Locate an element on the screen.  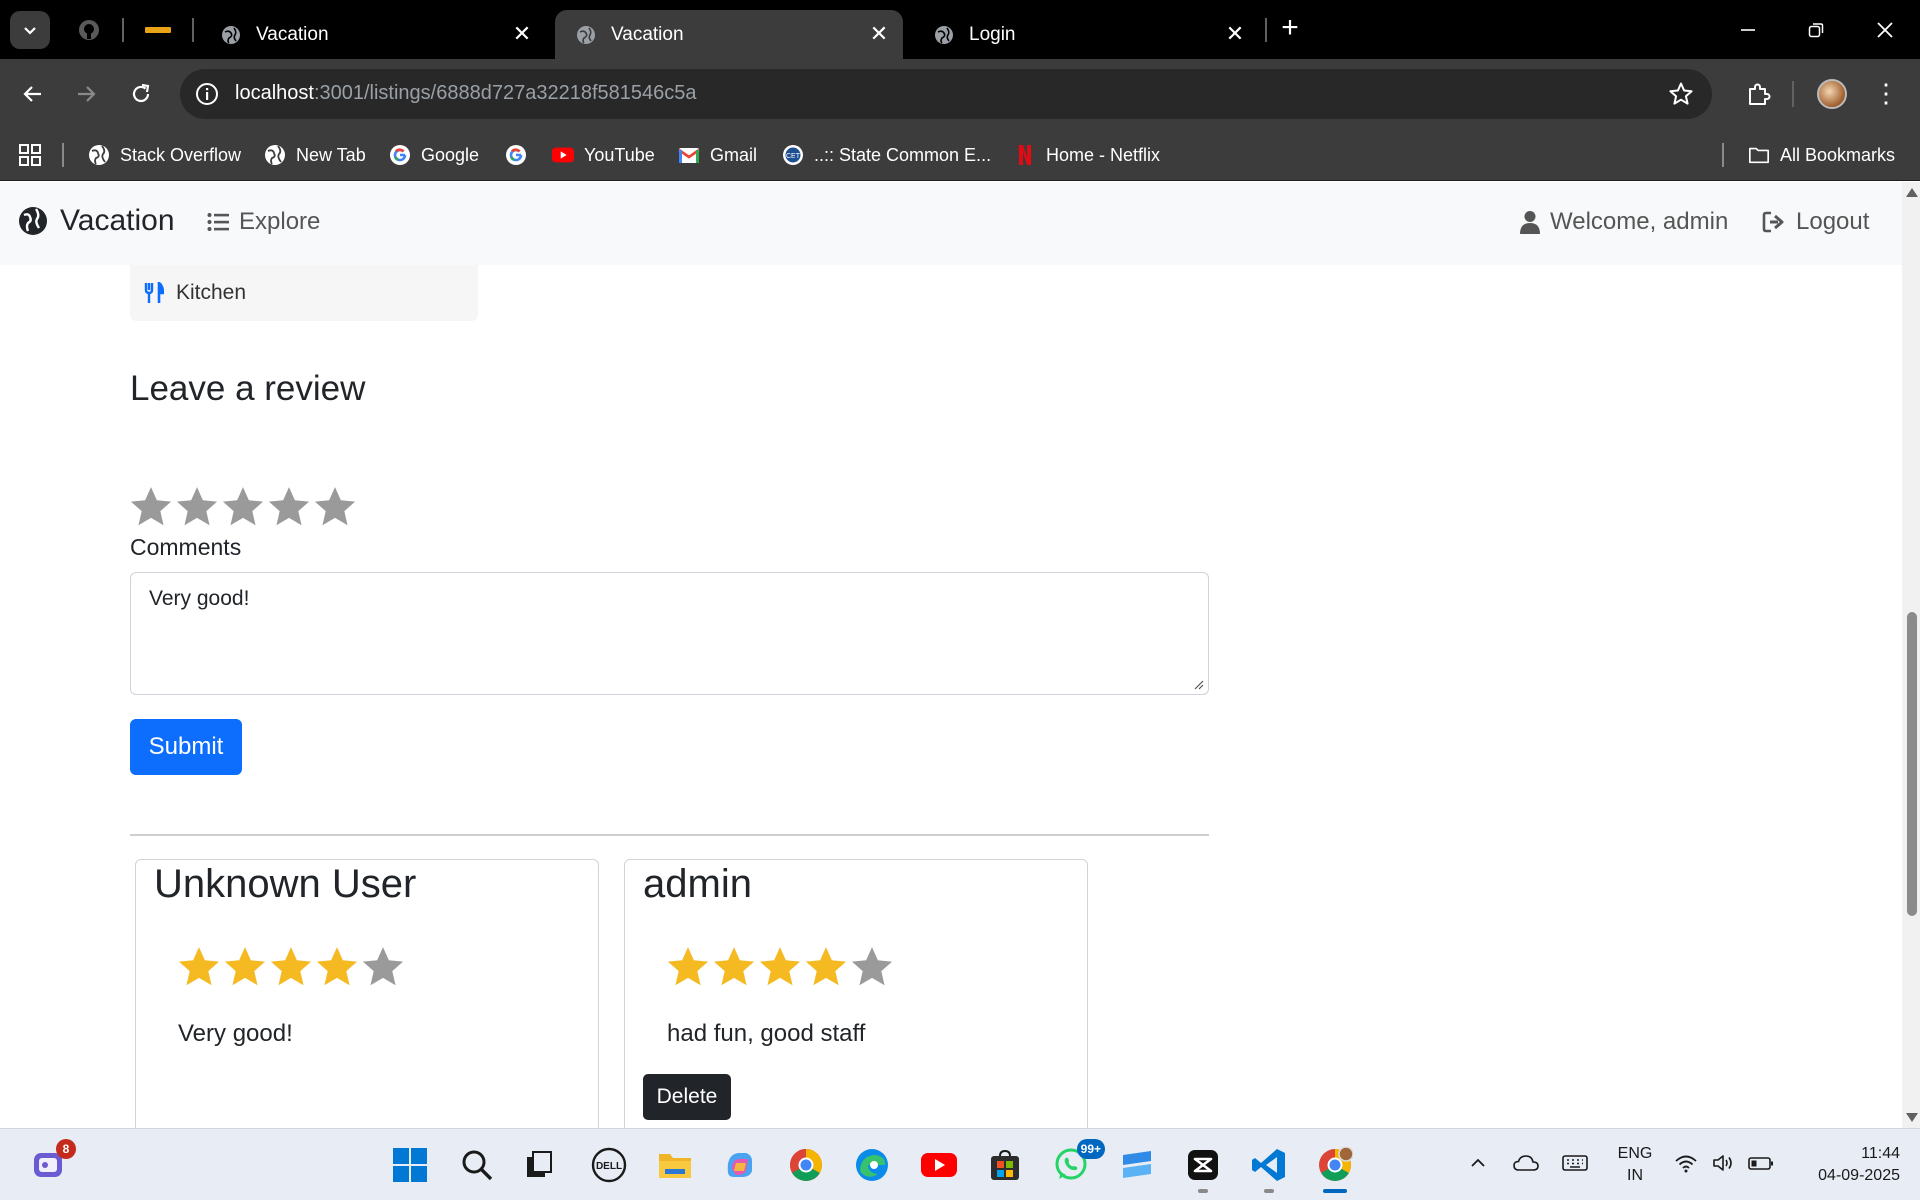
delete-review-button: Delete is located at coordinates (687, 1097).